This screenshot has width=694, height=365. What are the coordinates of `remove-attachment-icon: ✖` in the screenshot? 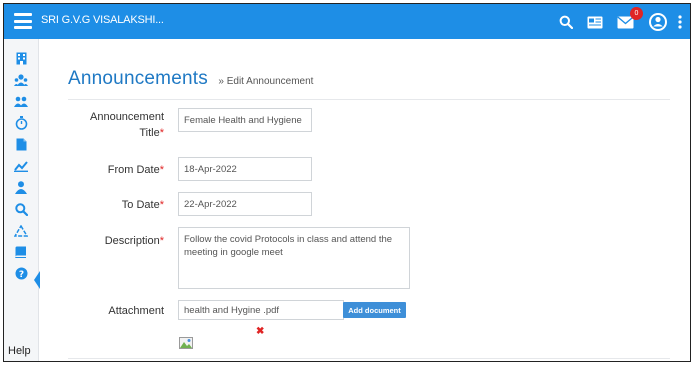 It's located at (260, 331).